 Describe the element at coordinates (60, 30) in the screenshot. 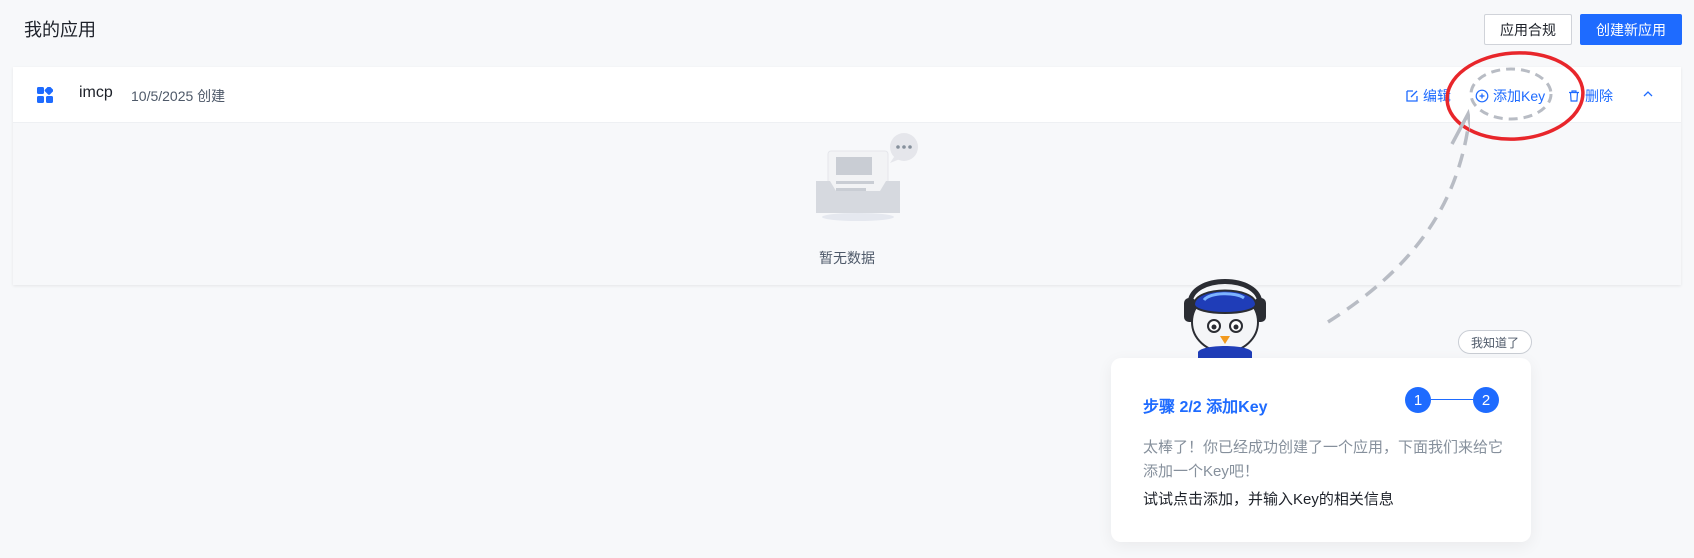

I see `page-title: 我的应用` at that location.